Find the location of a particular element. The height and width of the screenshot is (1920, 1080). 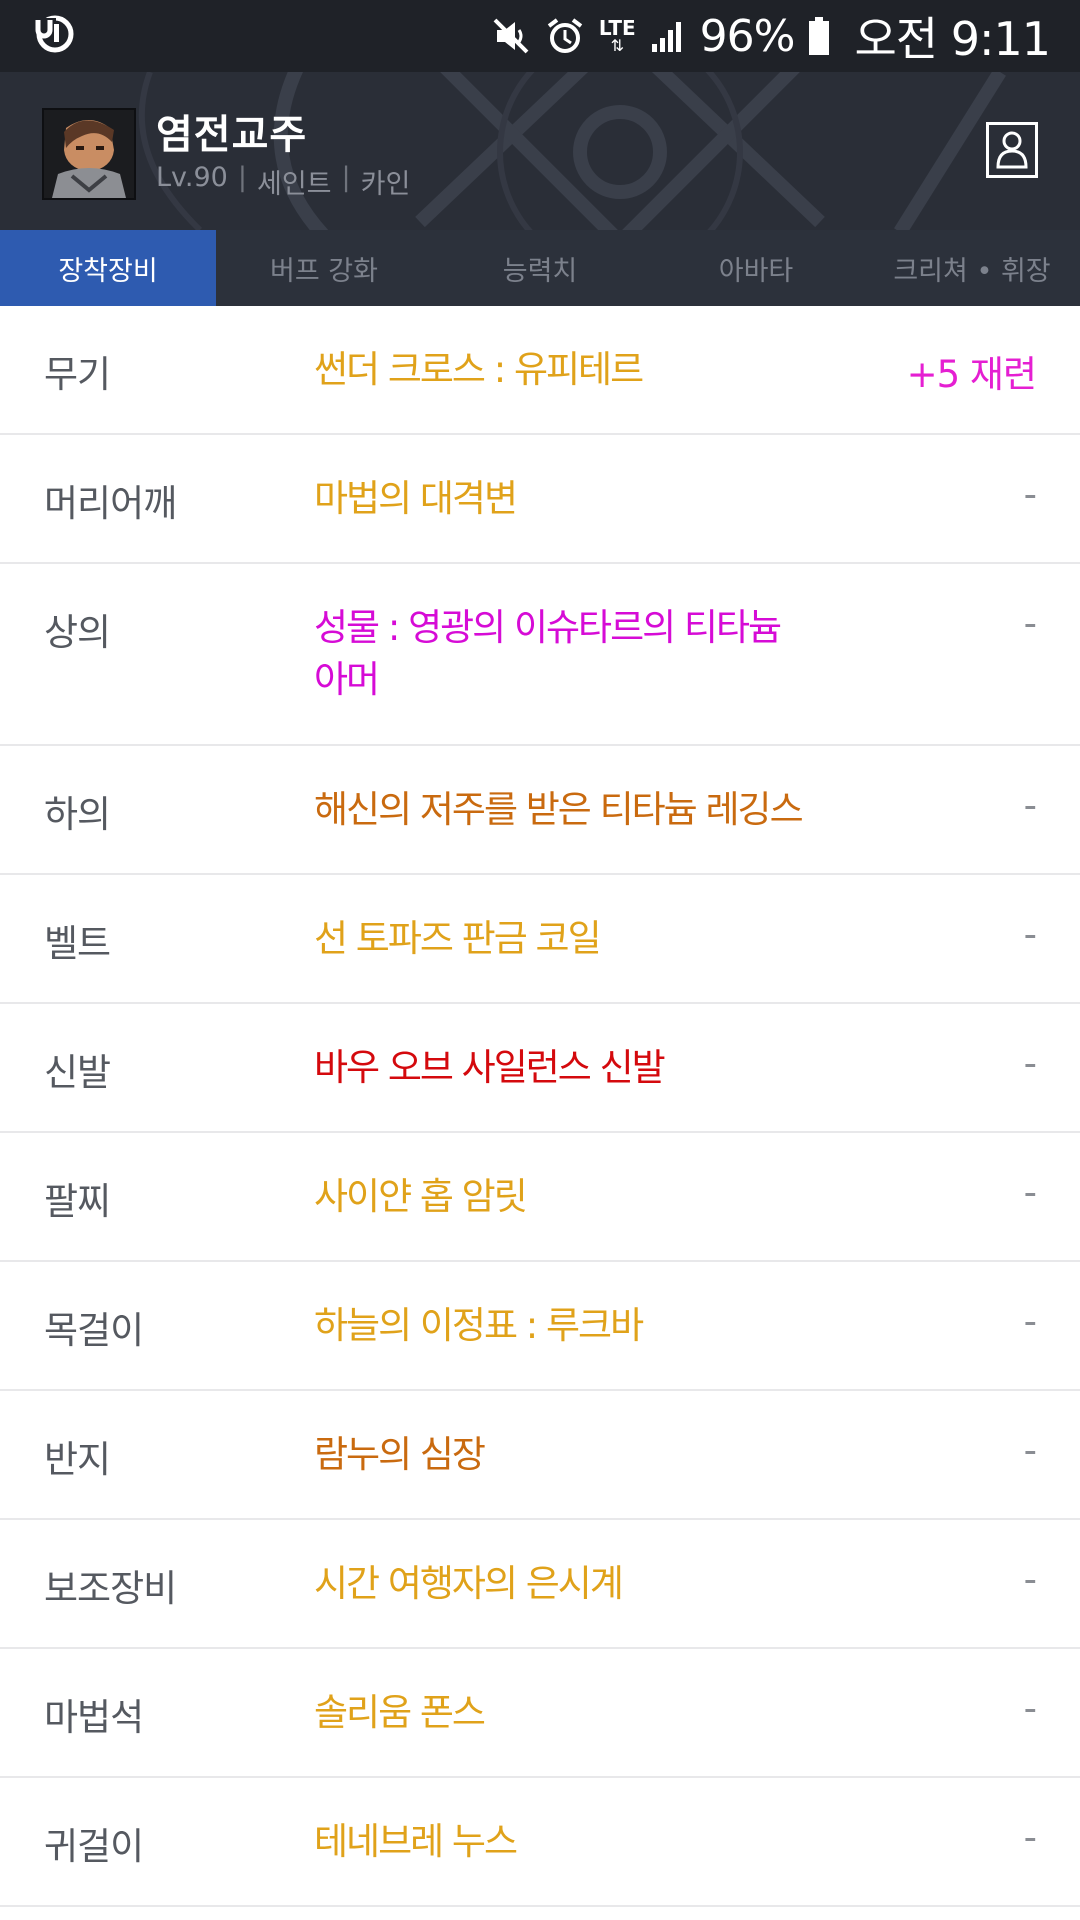

equipment-row-weapon: 무기 썬더 크로스 : 유피테르 +5 재련 is located at coordinates (540, 370).